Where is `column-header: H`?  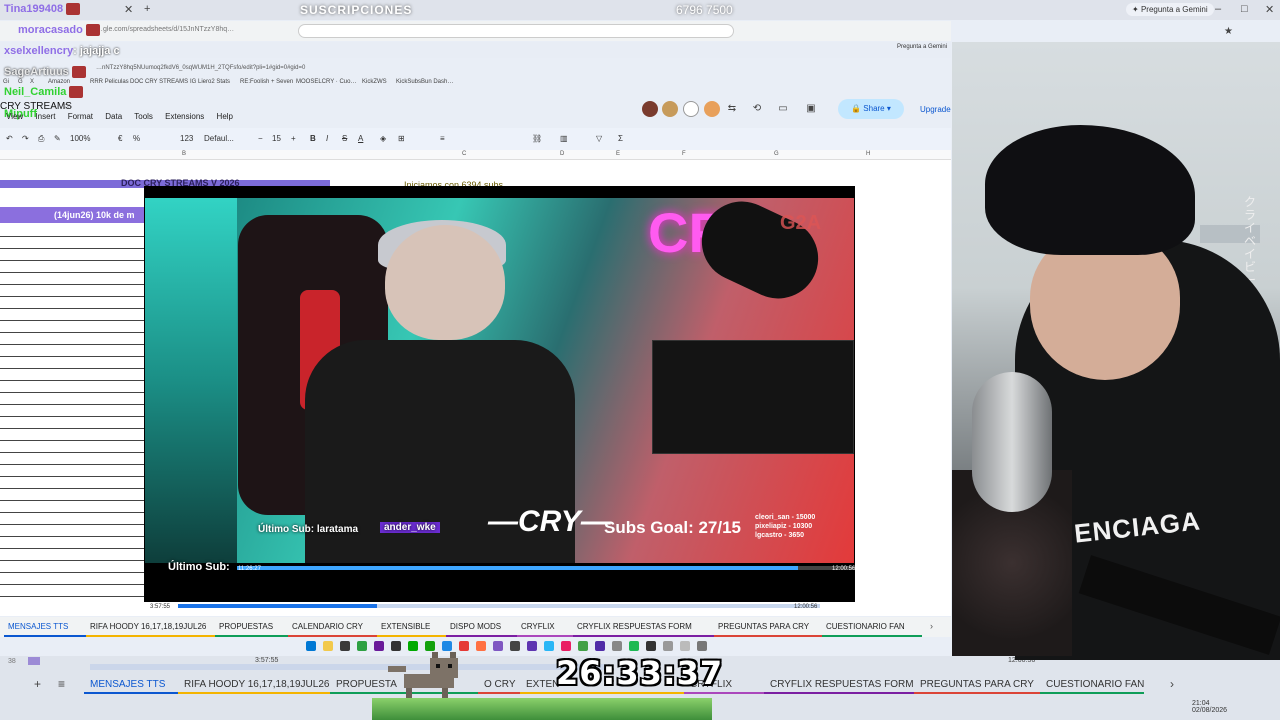
column-header: H is located at coordinates (868, 154).